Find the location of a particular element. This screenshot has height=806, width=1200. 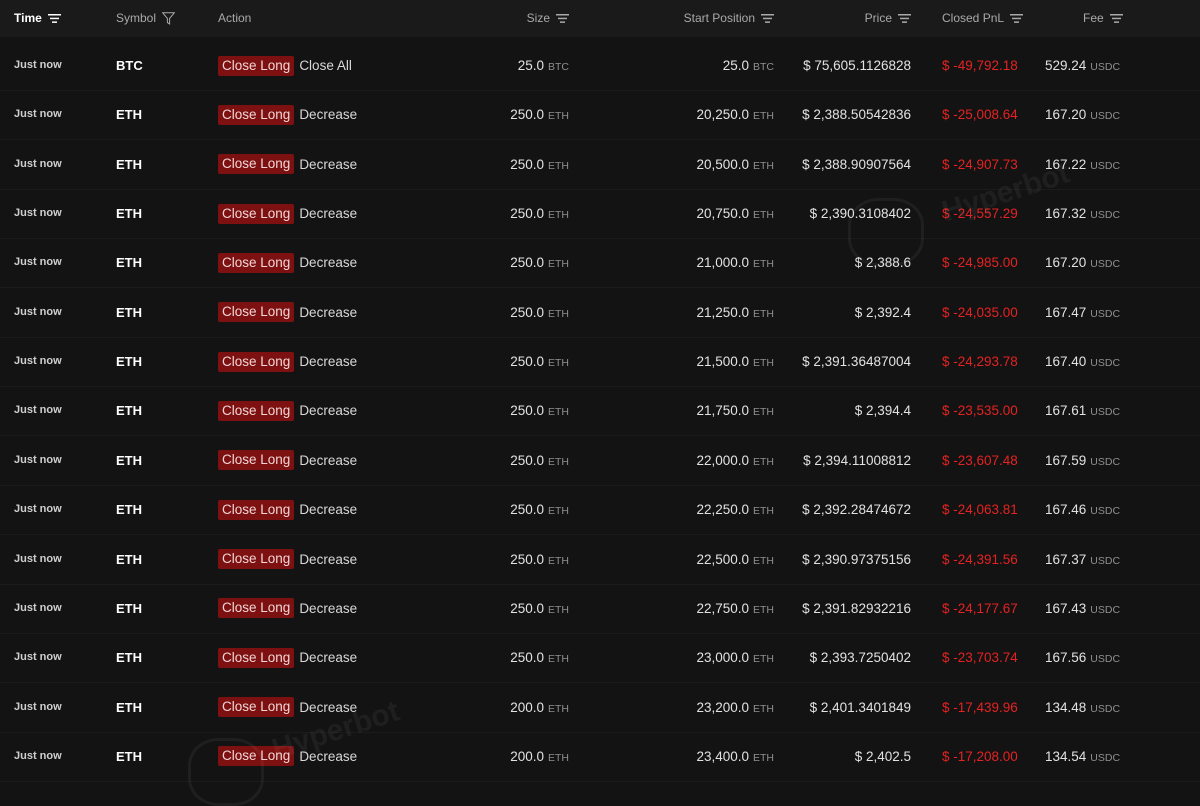

col-action-header: Action is located at coordinates (234, 18).